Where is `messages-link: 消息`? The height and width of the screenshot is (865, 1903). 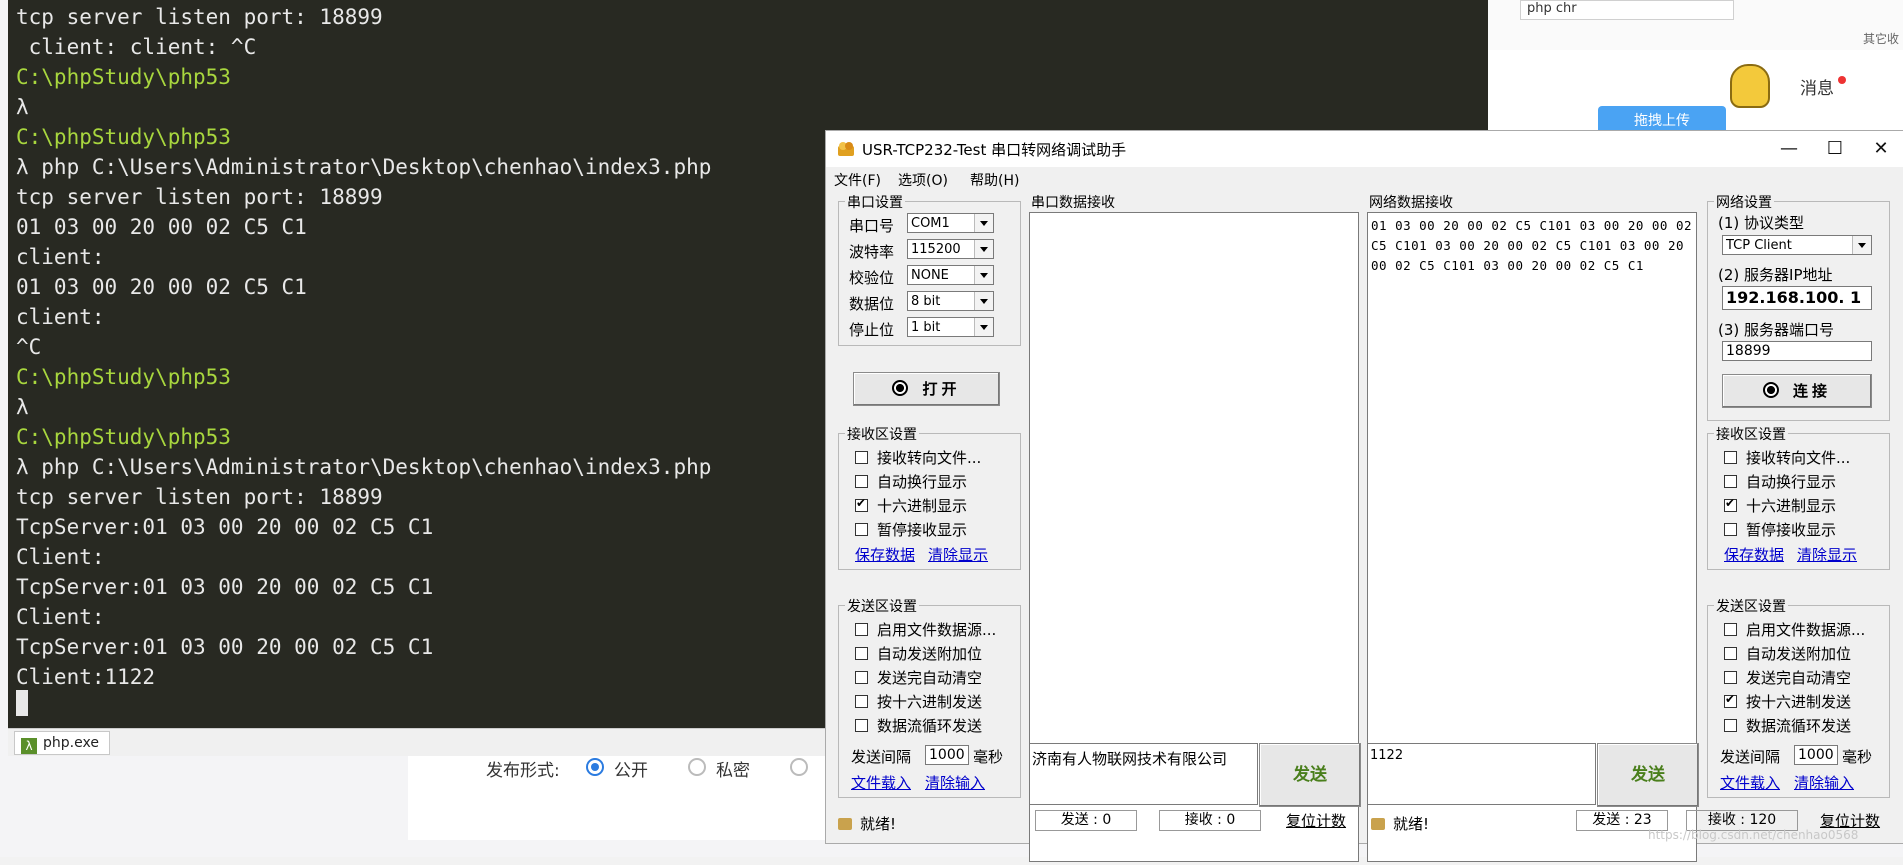
messages-link: 消息 is located at coordinates (1817, 86).